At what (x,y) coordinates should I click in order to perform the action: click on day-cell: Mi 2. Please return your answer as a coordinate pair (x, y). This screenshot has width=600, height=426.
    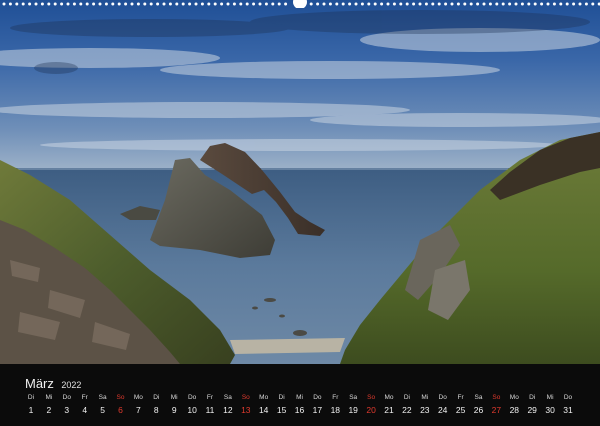
    Looking at the image, I should click on (49, 405).